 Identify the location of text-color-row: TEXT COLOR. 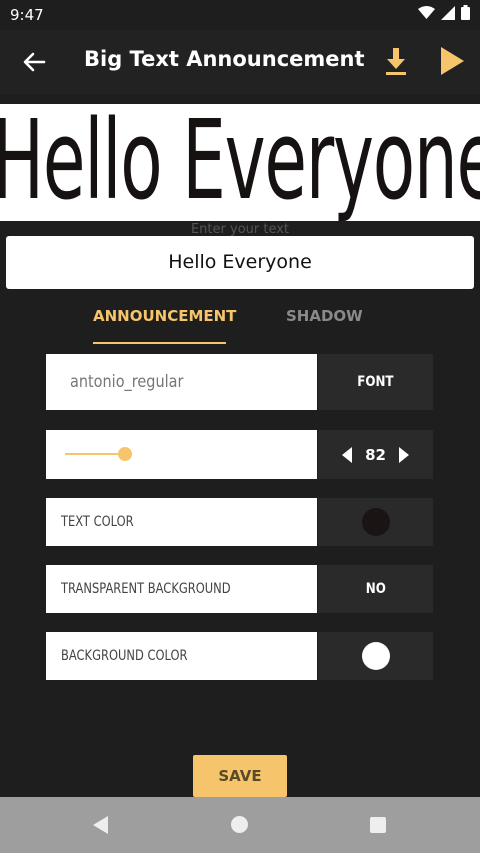
(239, 522).